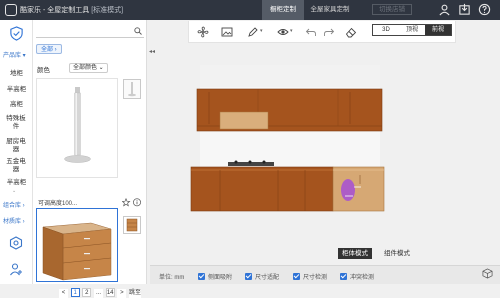 The width and height of the screenshot is (500, 298). I want to click on combo-library-header: 组合库 ›, so click(16, 204).